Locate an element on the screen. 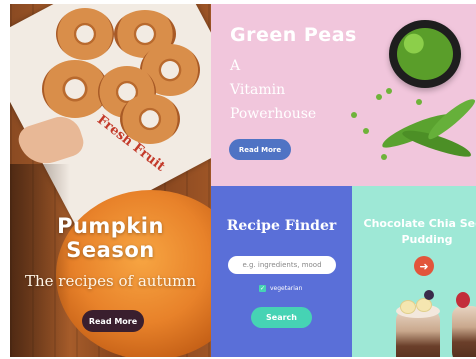 This screenshot has height=359, width=476. vegetarian-checkbox-row: ✓ vegetarian is located at coordinates (280, 288).